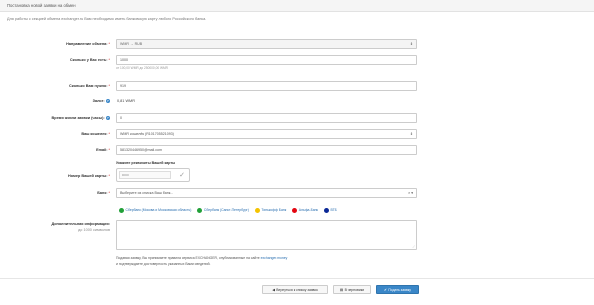 This screenshot has width=594, height=305. I want to click on page-title: Постановка новой заявки на обмен, so click(41, 5).